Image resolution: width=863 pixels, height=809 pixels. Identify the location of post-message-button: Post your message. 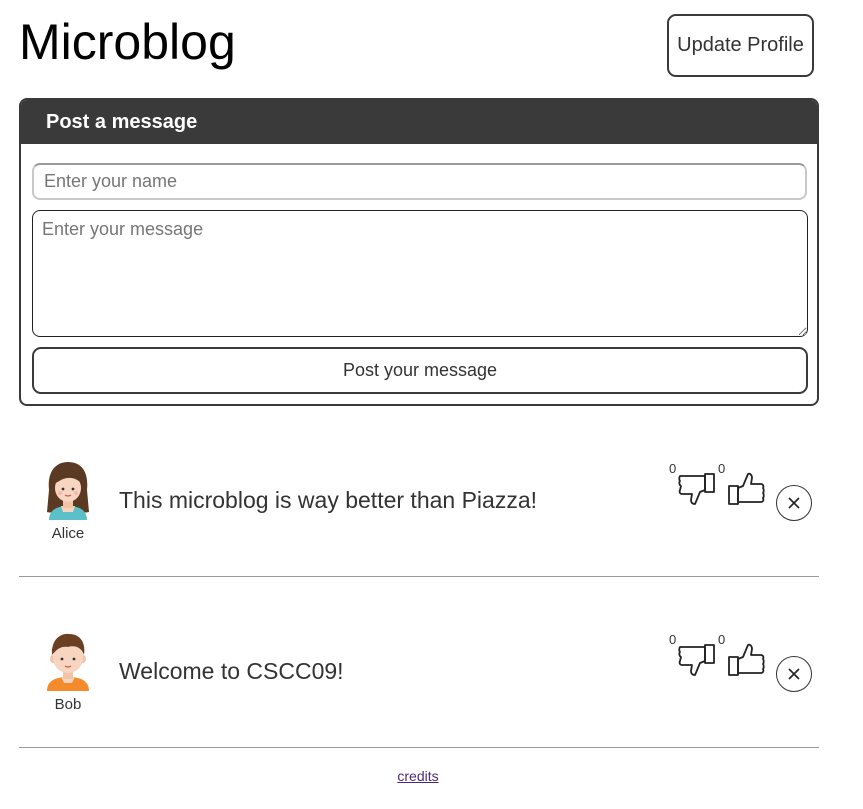
(420, 370).